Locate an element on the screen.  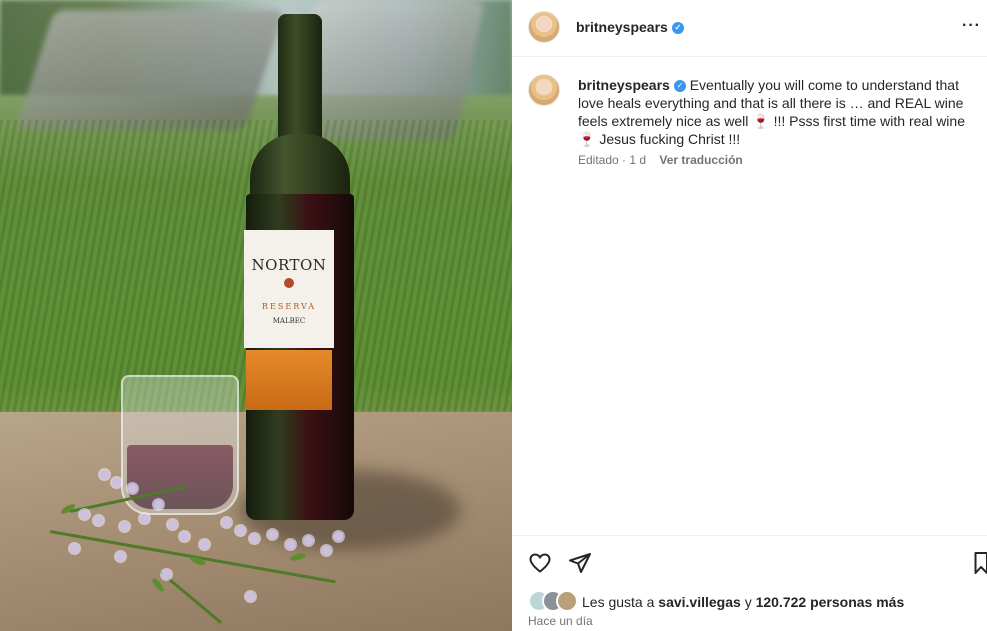
wine-bottle: NORTON RESERVA MALBEC is located at coordinates (300, 267).